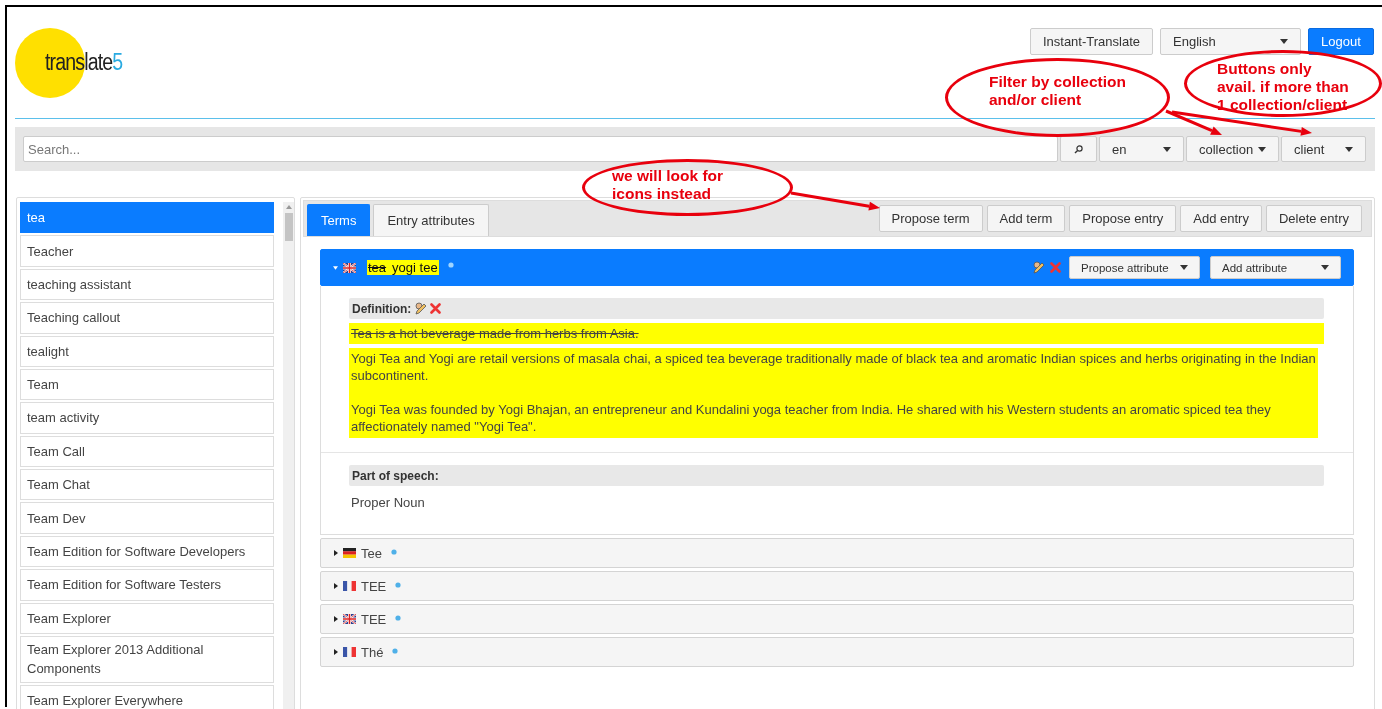  What do you see at coordinates (147, 585) in the screenshot?
I see `term-list-item: Team Edition for Software Testers` at bounding box center [147, 585].